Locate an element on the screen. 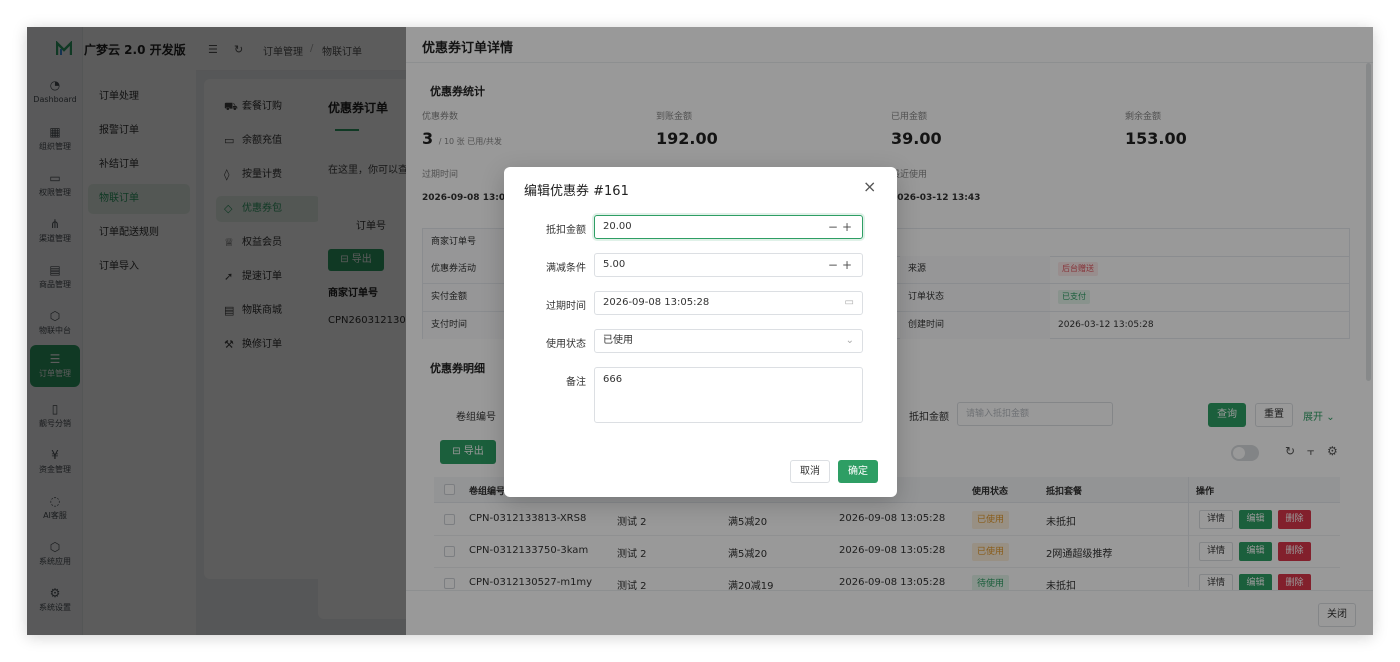 This screenshot has width=1400, height=662. threshold-input: 5.00 −+ is located at coordinates (728, 265).